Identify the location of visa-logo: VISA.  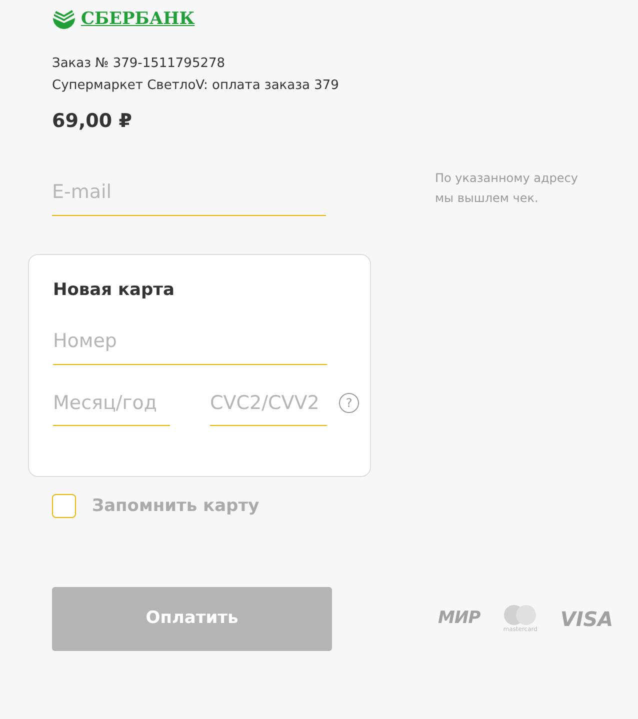
(587, 619).